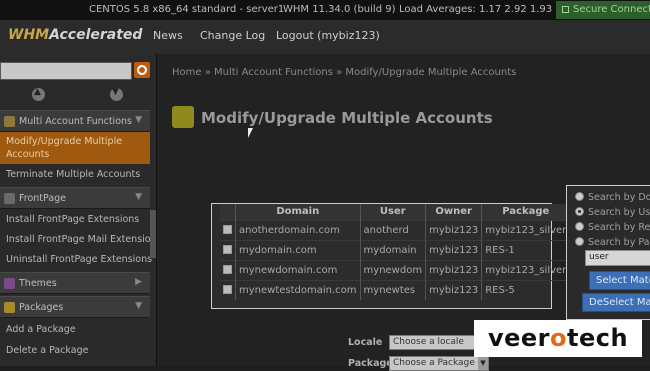 Image resolution: width=650 pixels, height=371 pixels. What do you see at coordinates (328, 35) in the screenshot?
I see `nav-logout: Logout (mybiz123)` at bounding box center [328, 35].